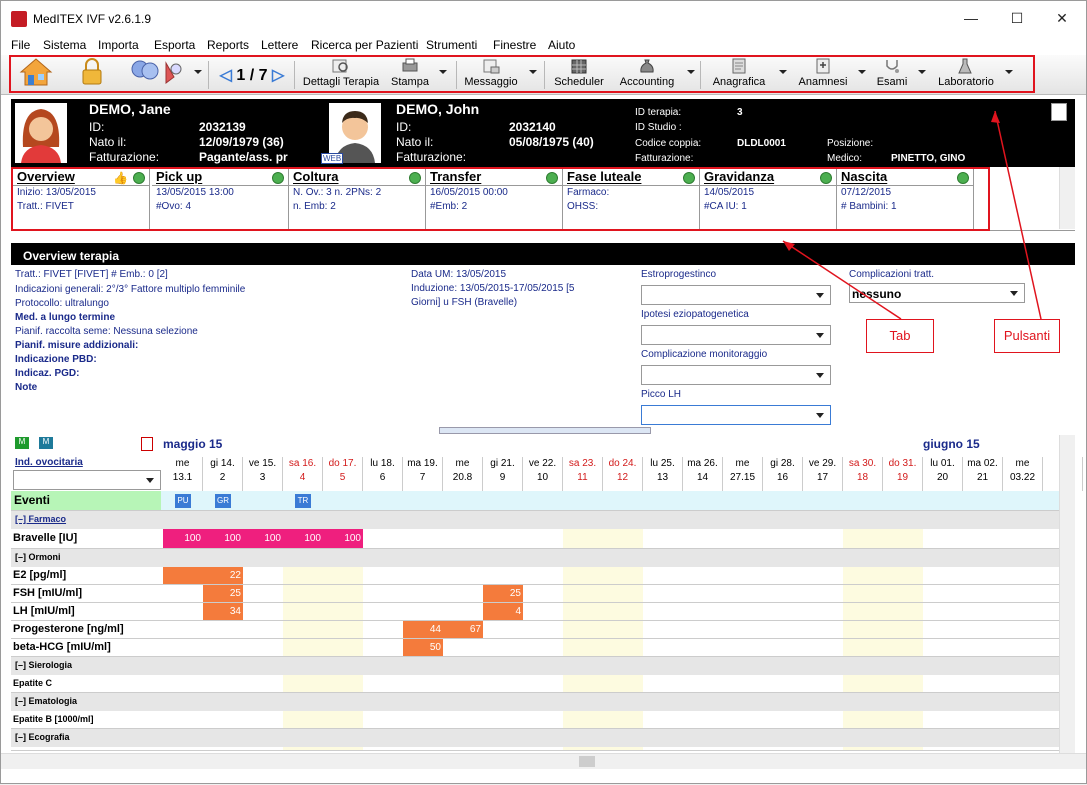 The width and height of the screenshot is (1087, 785). I want to click on toolbar-highlight, so click(522, 74).